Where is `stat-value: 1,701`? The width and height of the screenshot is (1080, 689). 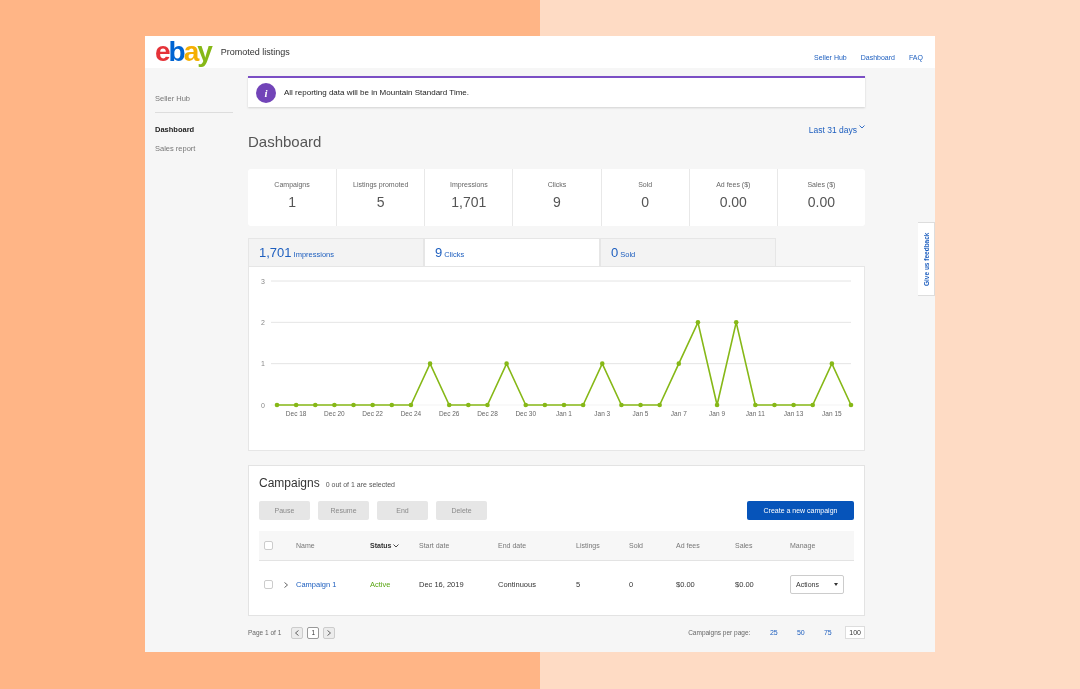
stat-value: 1,701 is located at coordinates (469, 202).